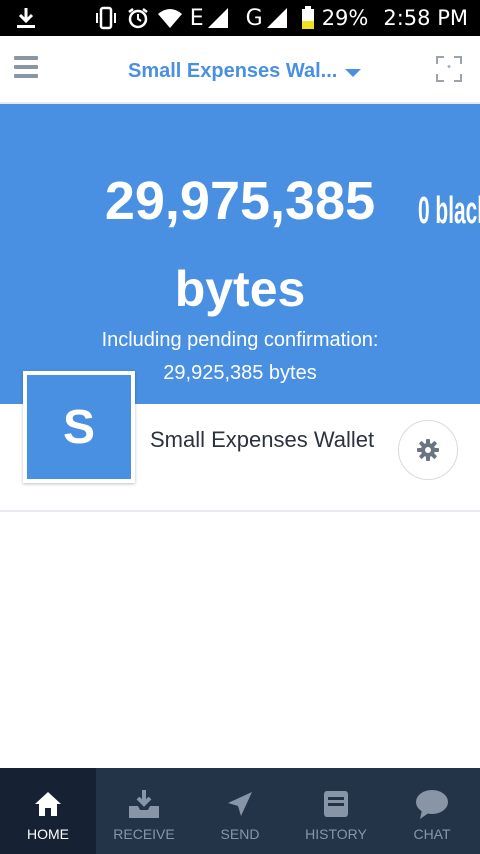  I want to click on menu-icon, so click(26, 68).